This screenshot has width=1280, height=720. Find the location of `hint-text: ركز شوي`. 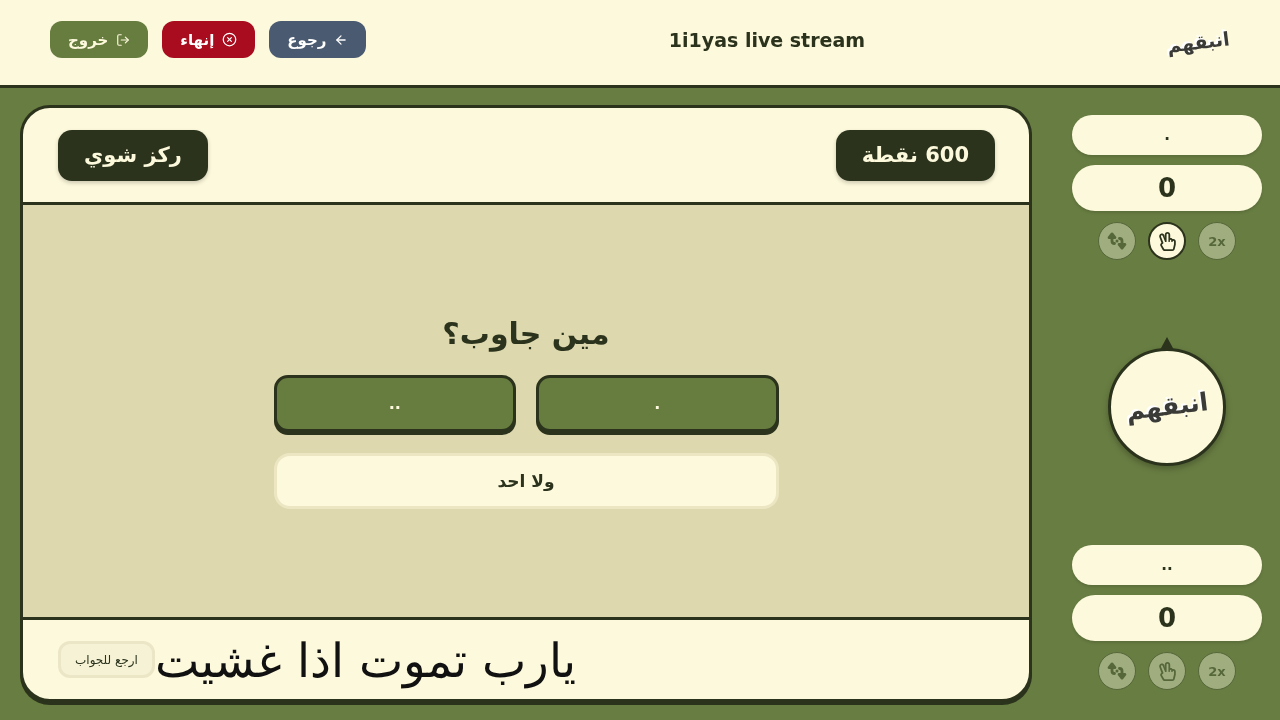

hint-text: ركز شوي is located at coordinates (133, 155).